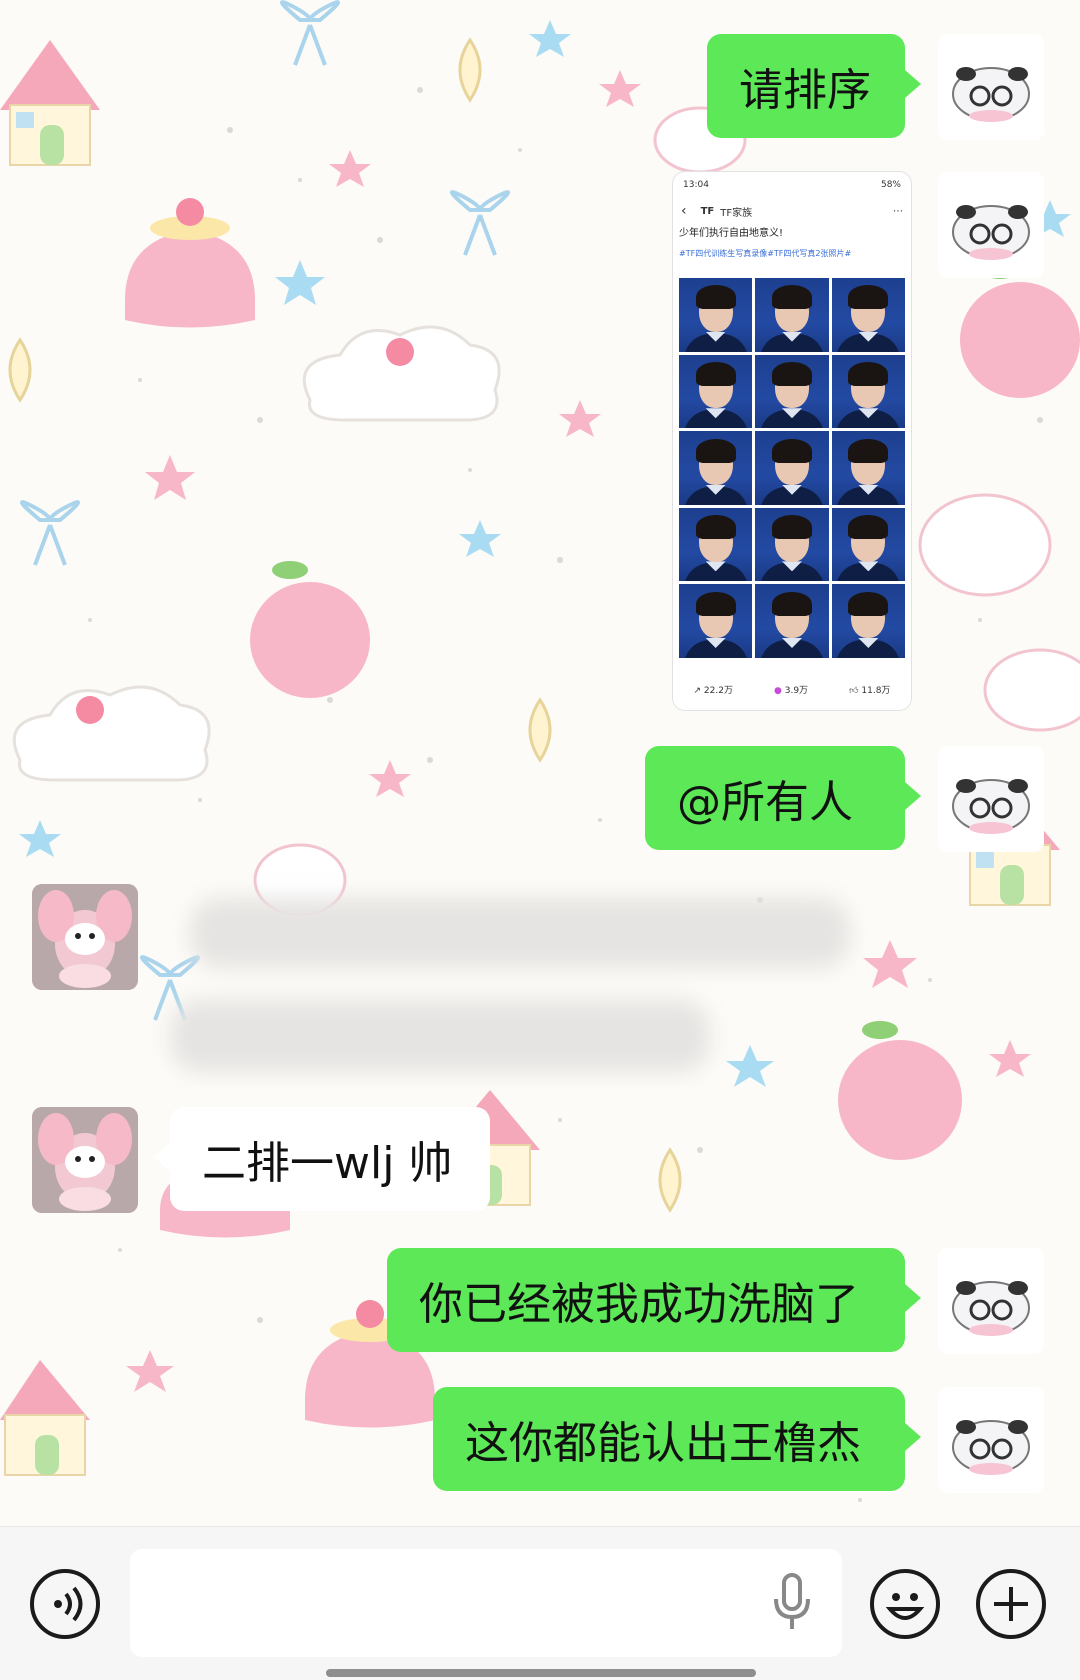 The image size is (1080, 1680). I want to click on message-bubble: 请排序, so click(814, 86).